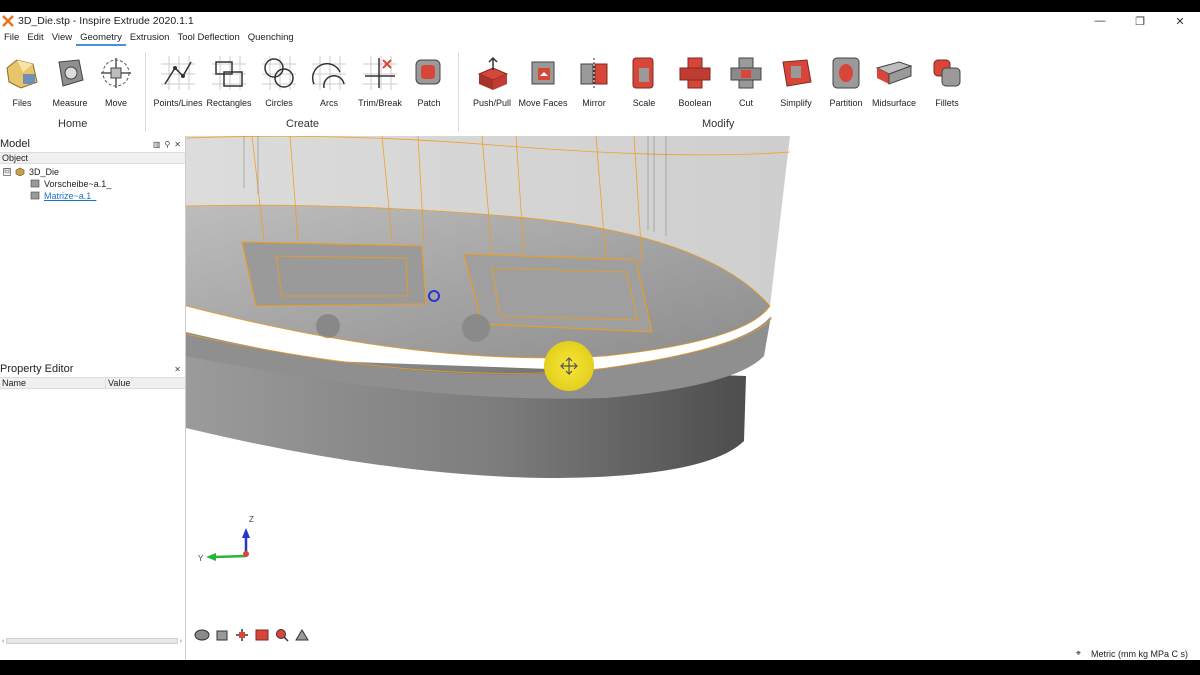 The height and width of the screenshot is (675, 1200). What do you see at coordinates (380, 103) in the screenshot?
I see `trim-break-label: Trim/Break` at bounding box center [380, 103].